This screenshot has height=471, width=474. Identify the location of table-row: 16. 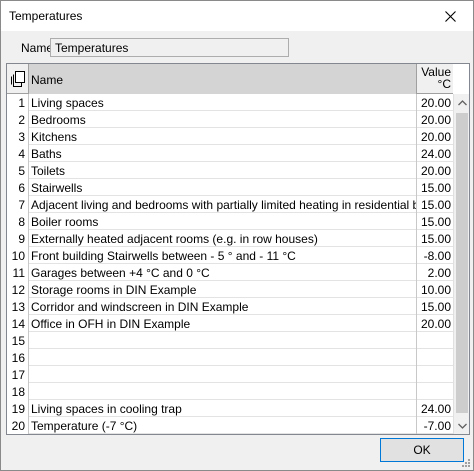
(230, 357).